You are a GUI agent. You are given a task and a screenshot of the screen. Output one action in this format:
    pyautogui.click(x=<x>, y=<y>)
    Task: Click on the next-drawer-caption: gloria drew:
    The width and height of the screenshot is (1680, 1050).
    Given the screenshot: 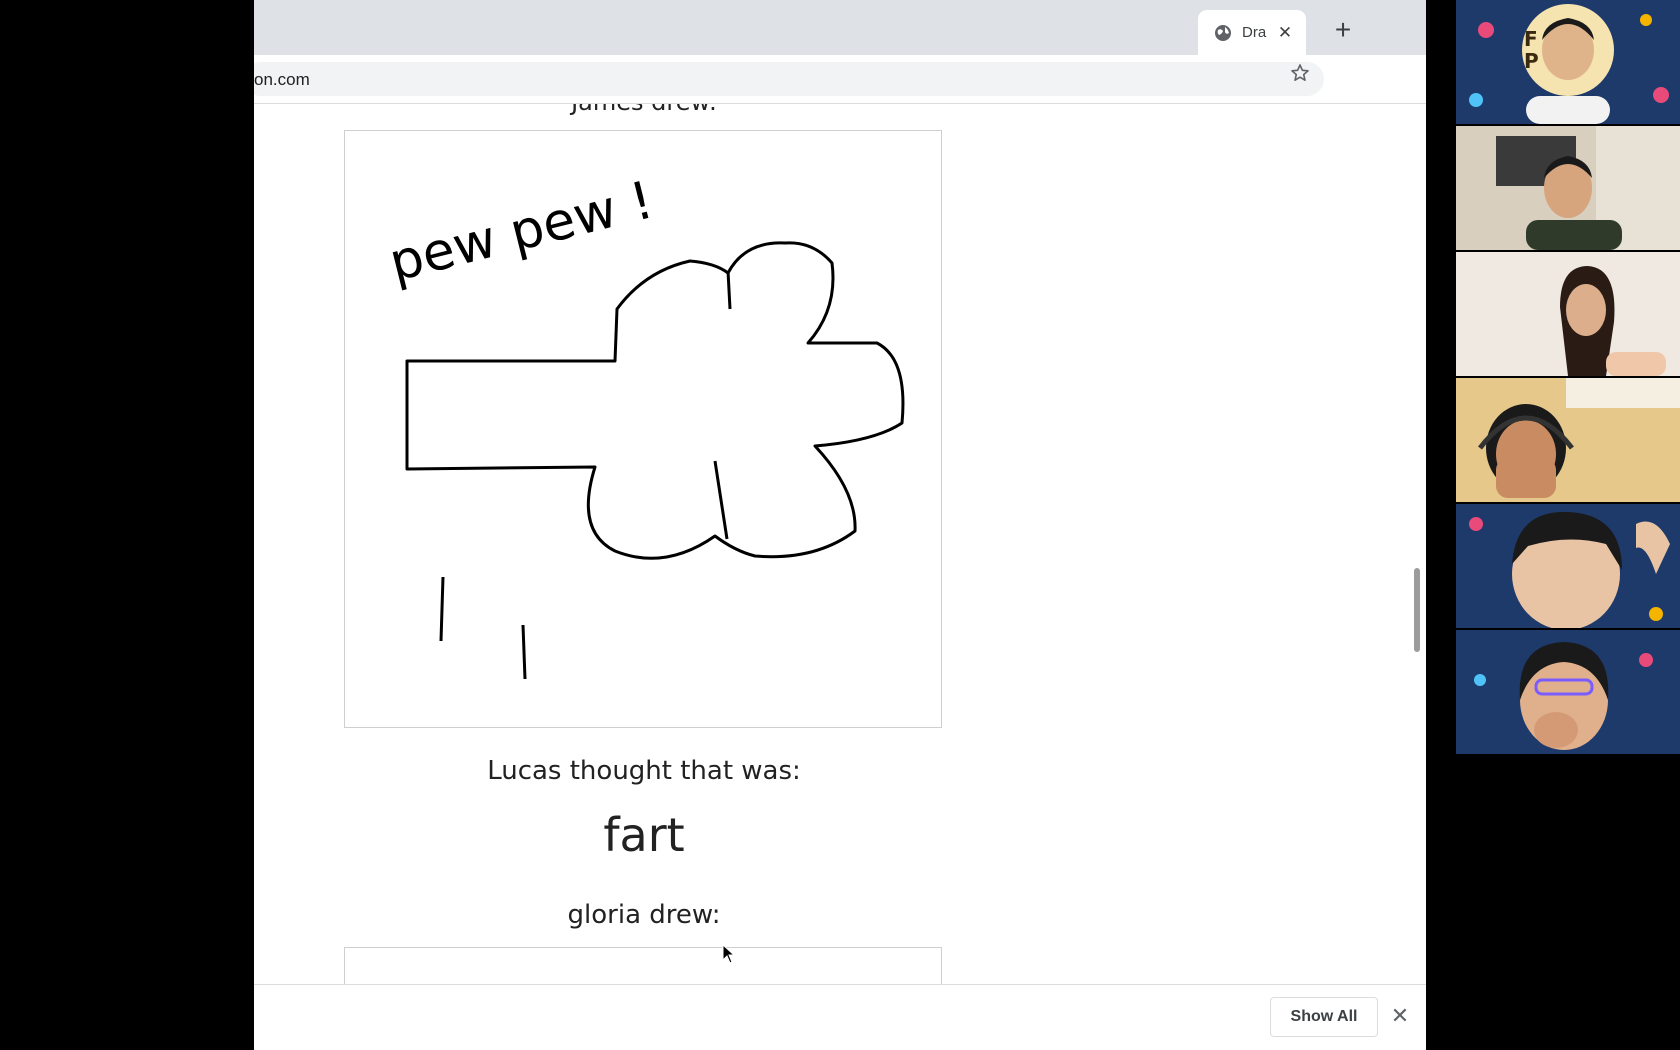 What is the action you would take?
    pyautogui.click(x=644, y=915)
    